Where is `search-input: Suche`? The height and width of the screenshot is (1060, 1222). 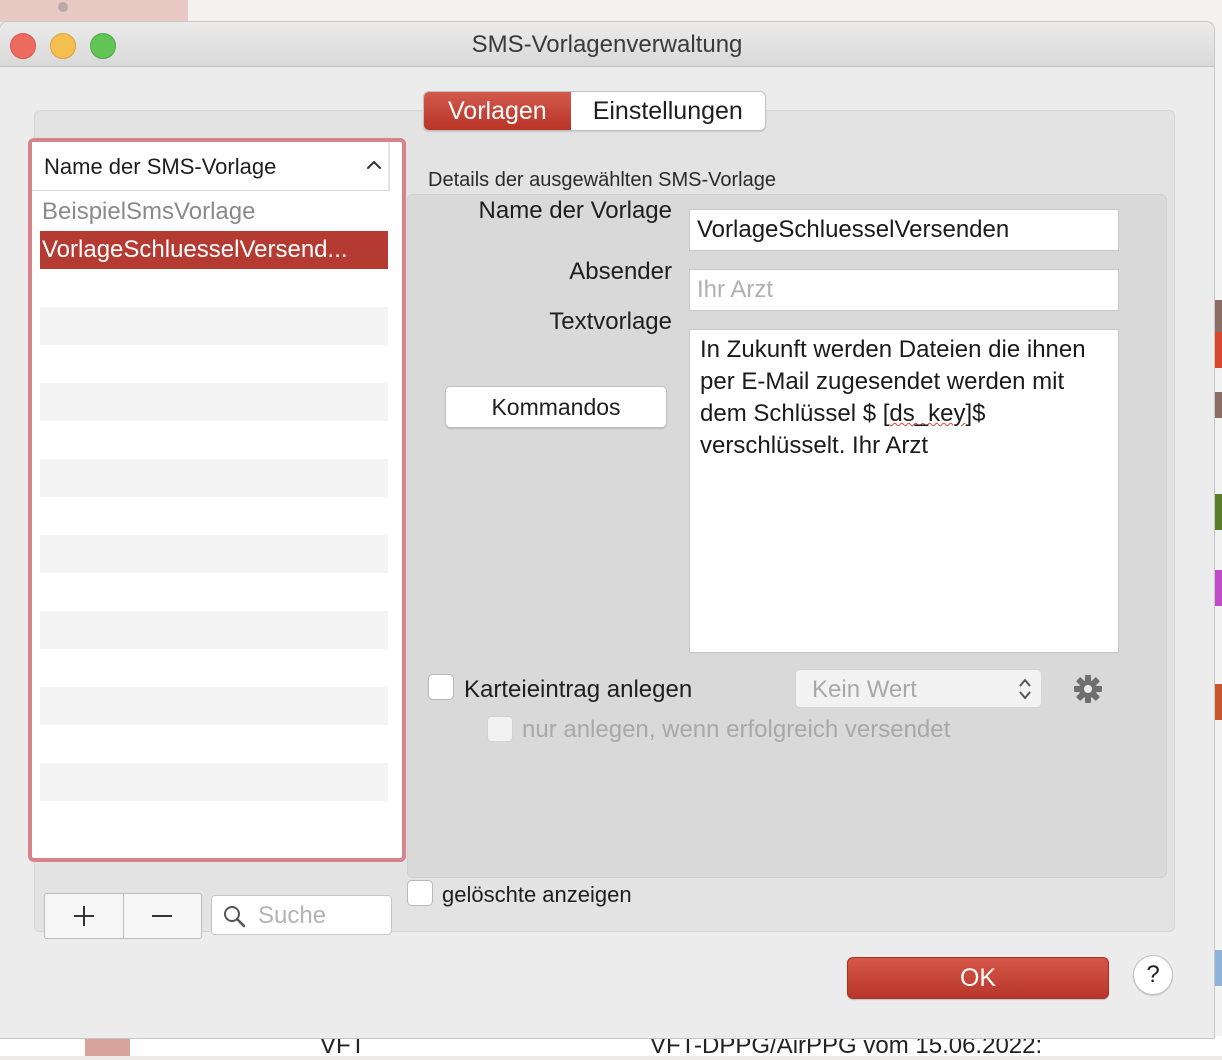 search-input: Suche is located at coordinates (301, 915).